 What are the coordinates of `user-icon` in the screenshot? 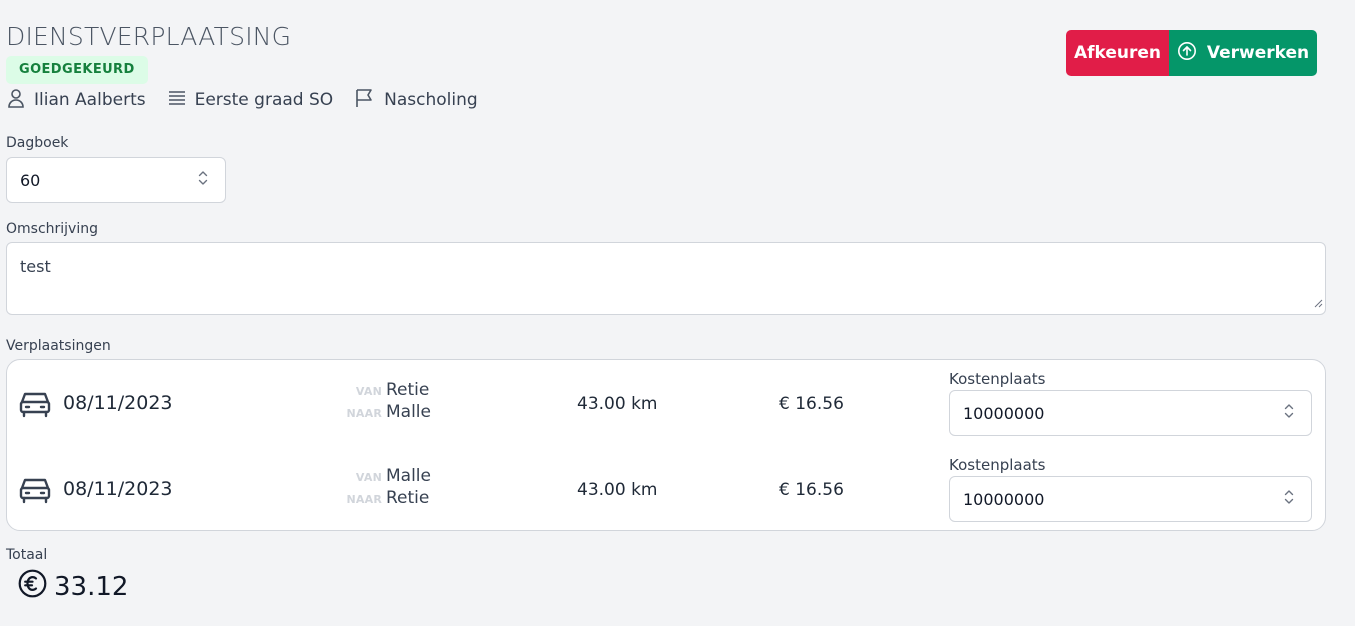 It's located at (20, 100).